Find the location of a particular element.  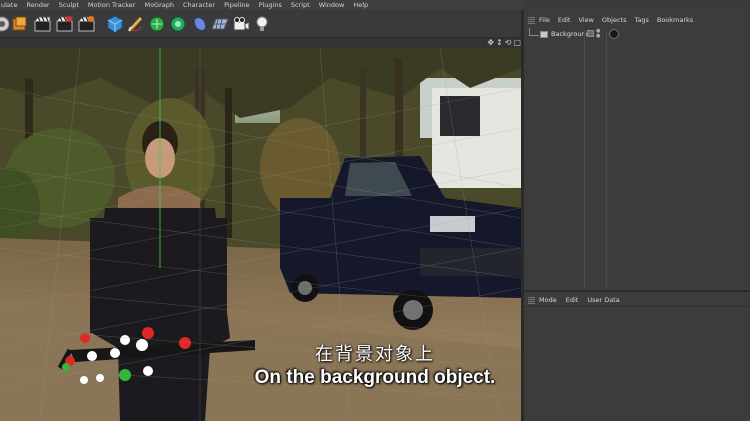

object-row-background: Background ● ● is located at coordinates (637, 33).